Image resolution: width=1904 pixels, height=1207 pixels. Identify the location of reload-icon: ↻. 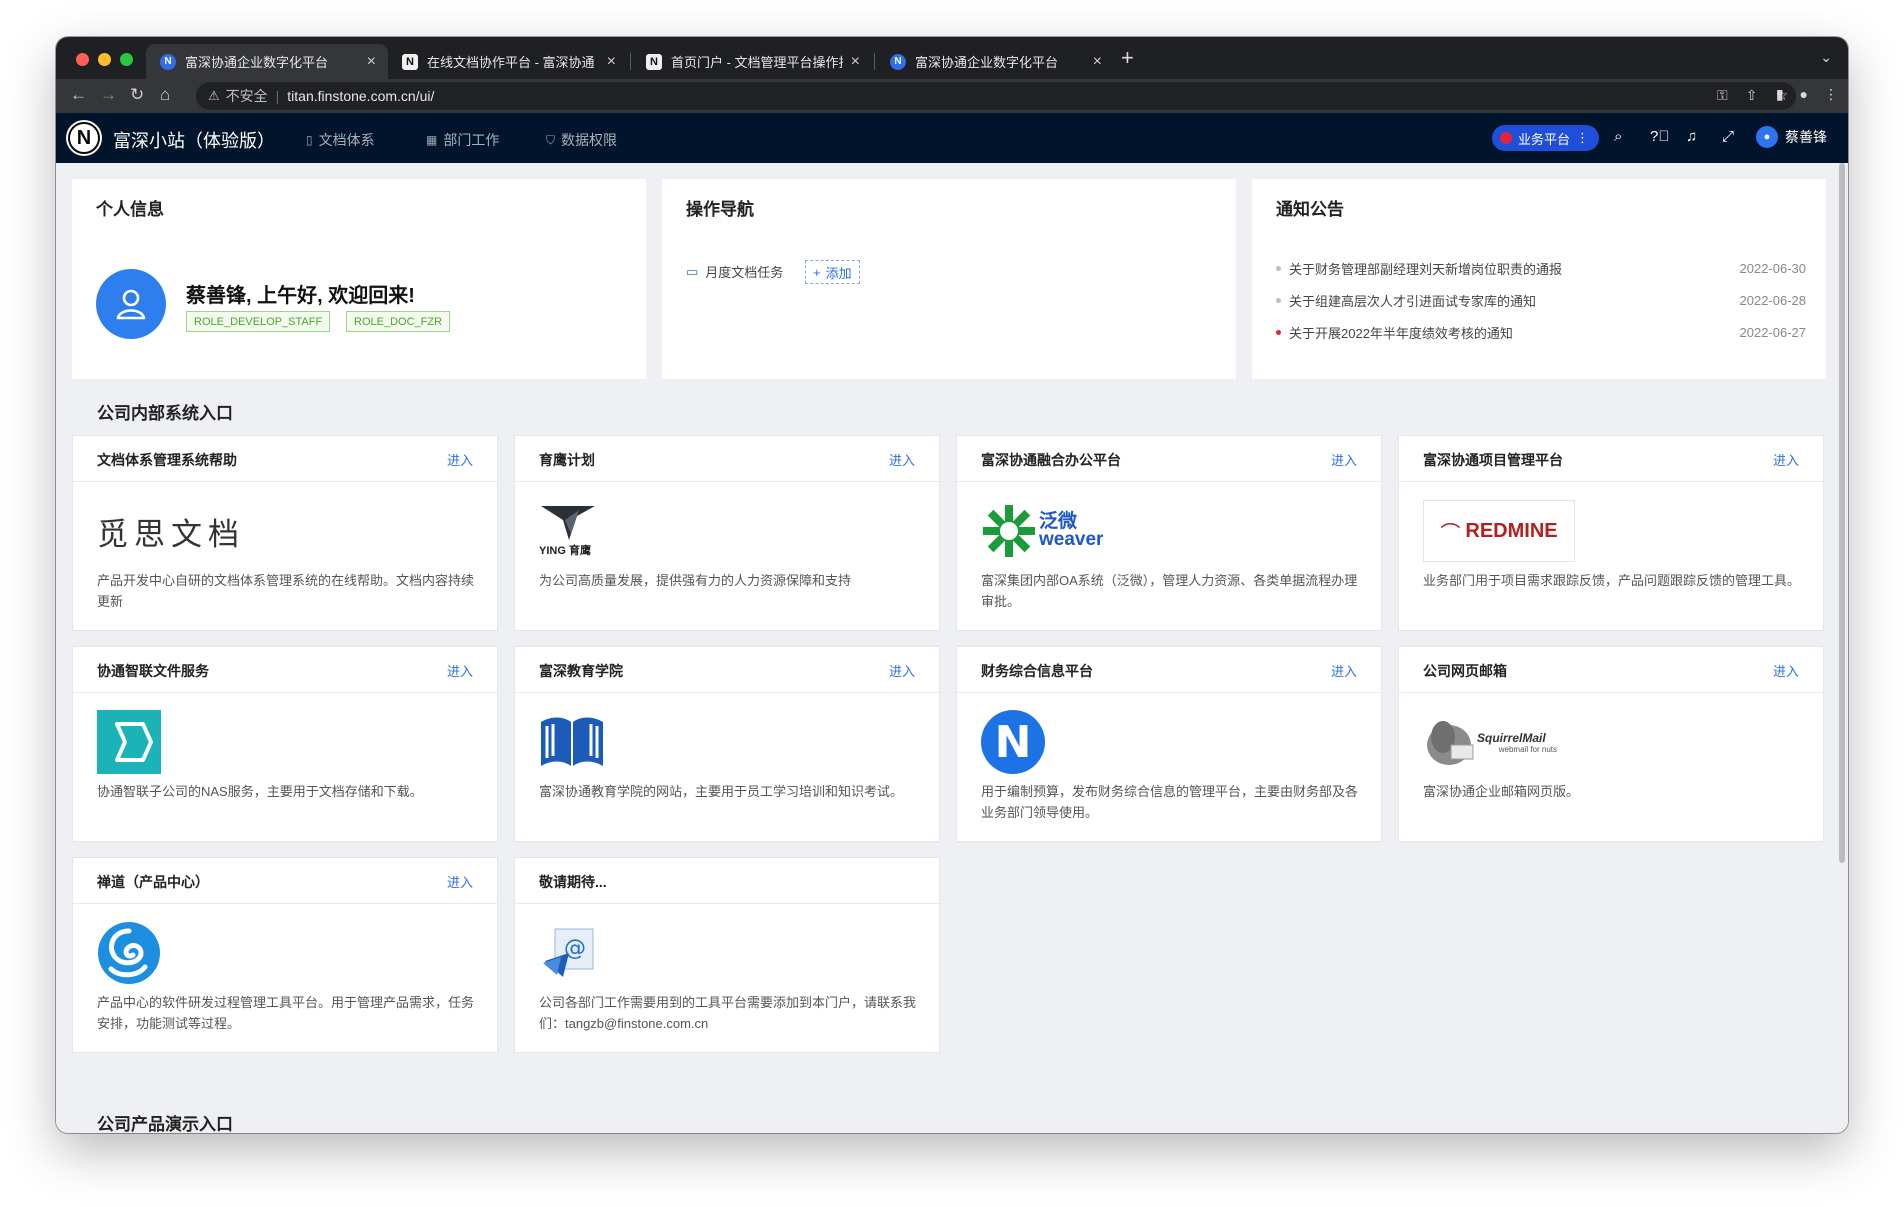
(137, 95).